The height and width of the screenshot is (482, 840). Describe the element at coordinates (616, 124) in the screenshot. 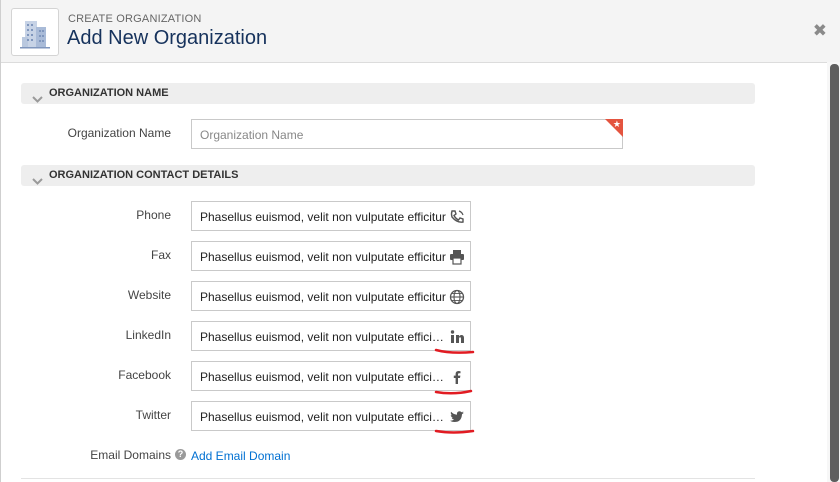

I see `required-star-icon: ★` at that location.